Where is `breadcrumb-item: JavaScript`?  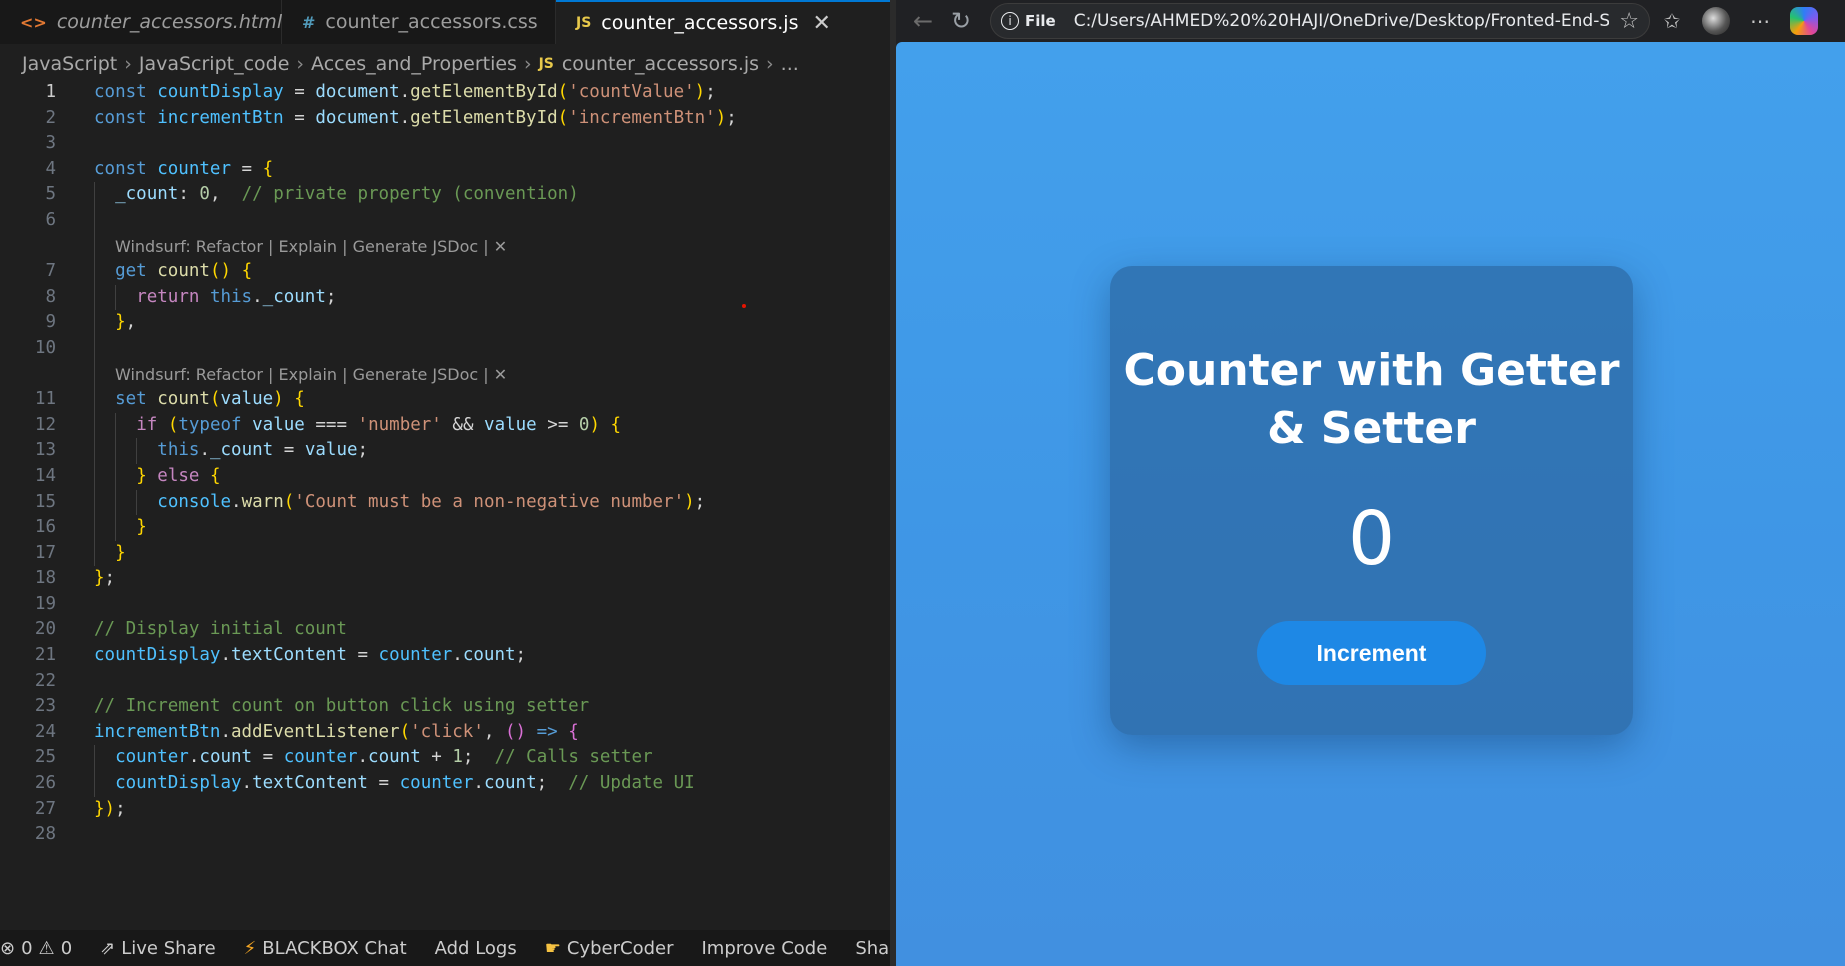
breadcrumb-item: JavaScript is located at coordinates (69, 64).